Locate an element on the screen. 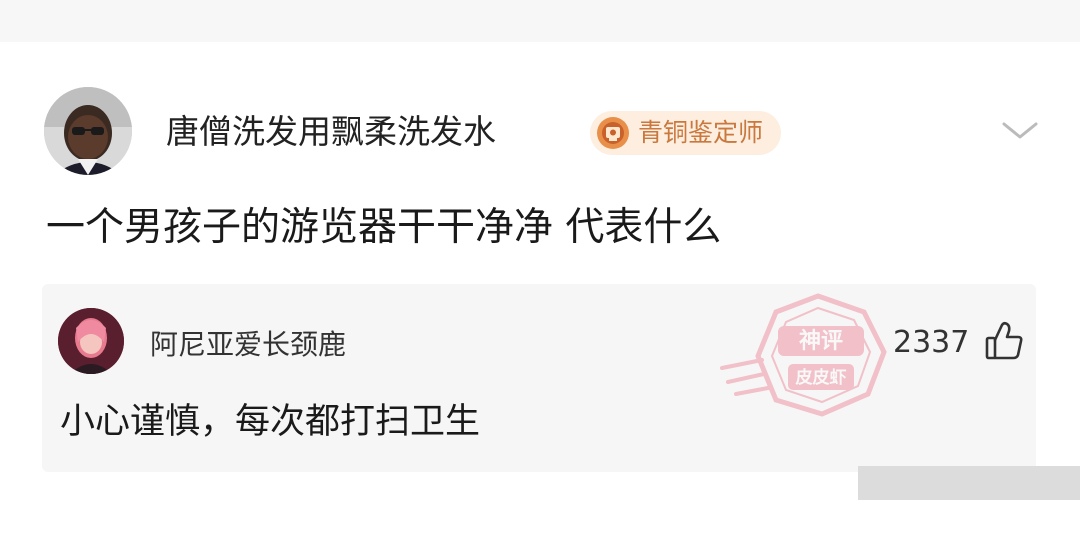 The width and height of the screenshot is (1080, 540). overlay-bar is located at coordinates (969, 483).